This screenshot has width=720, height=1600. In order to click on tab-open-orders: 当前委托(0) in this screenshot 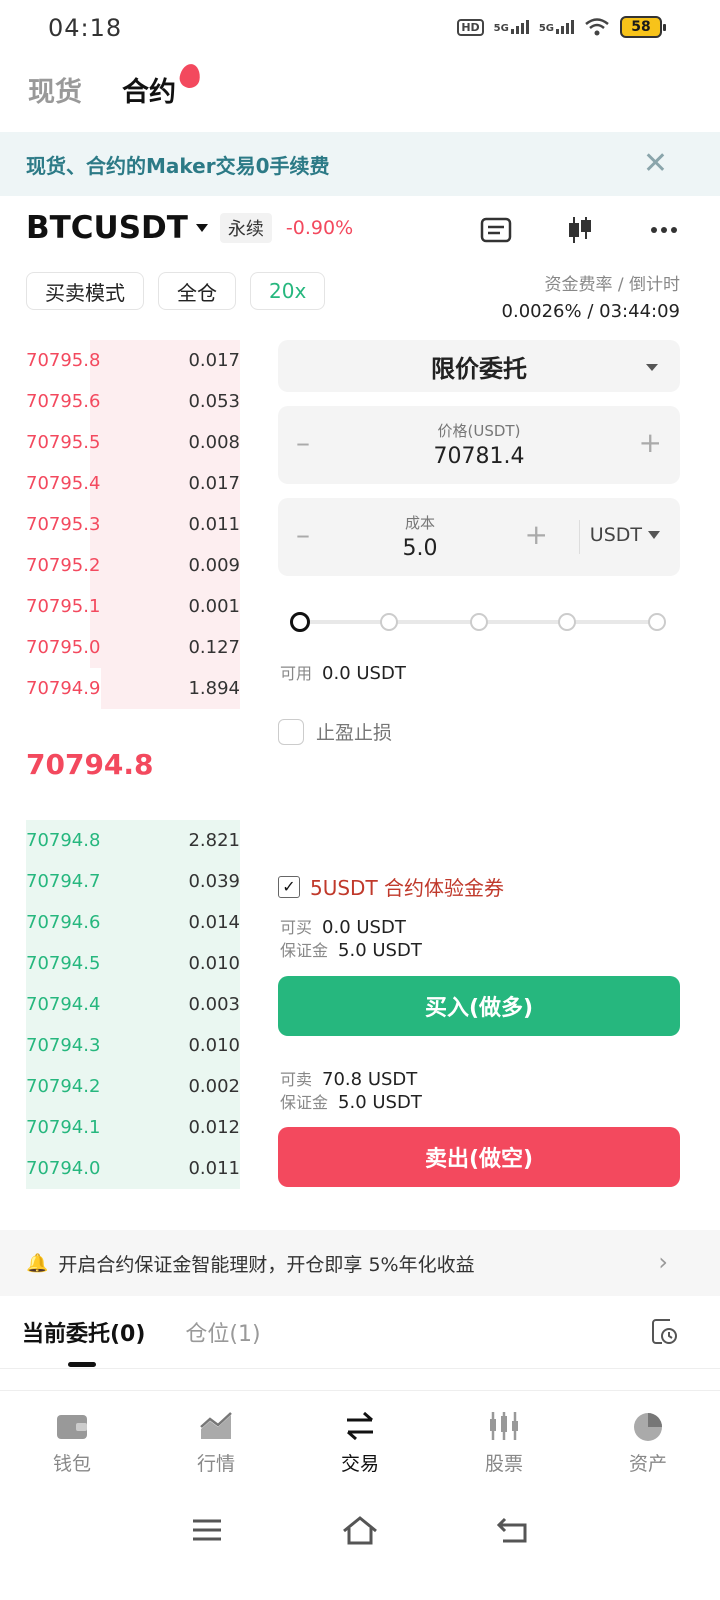, I will do `click(83, 1332)`.